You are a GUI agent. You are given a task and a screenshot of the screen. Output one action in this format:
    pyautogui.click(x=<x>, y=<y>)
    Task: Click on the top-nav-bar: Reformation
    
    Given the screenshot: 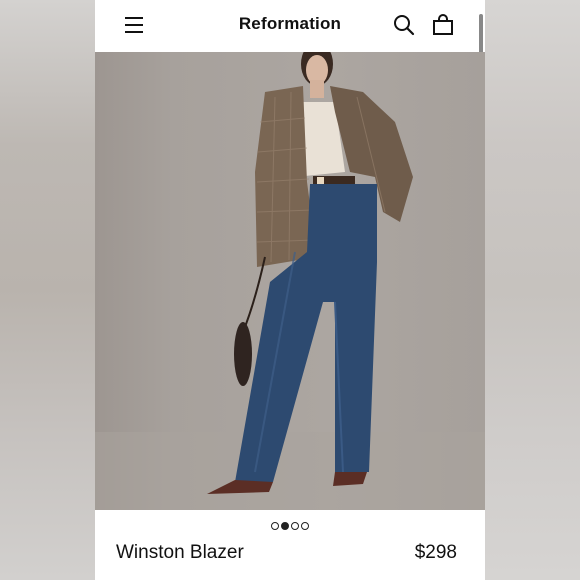 What is the action you would take?
    pyautogui.click(x=290, y=26)
    